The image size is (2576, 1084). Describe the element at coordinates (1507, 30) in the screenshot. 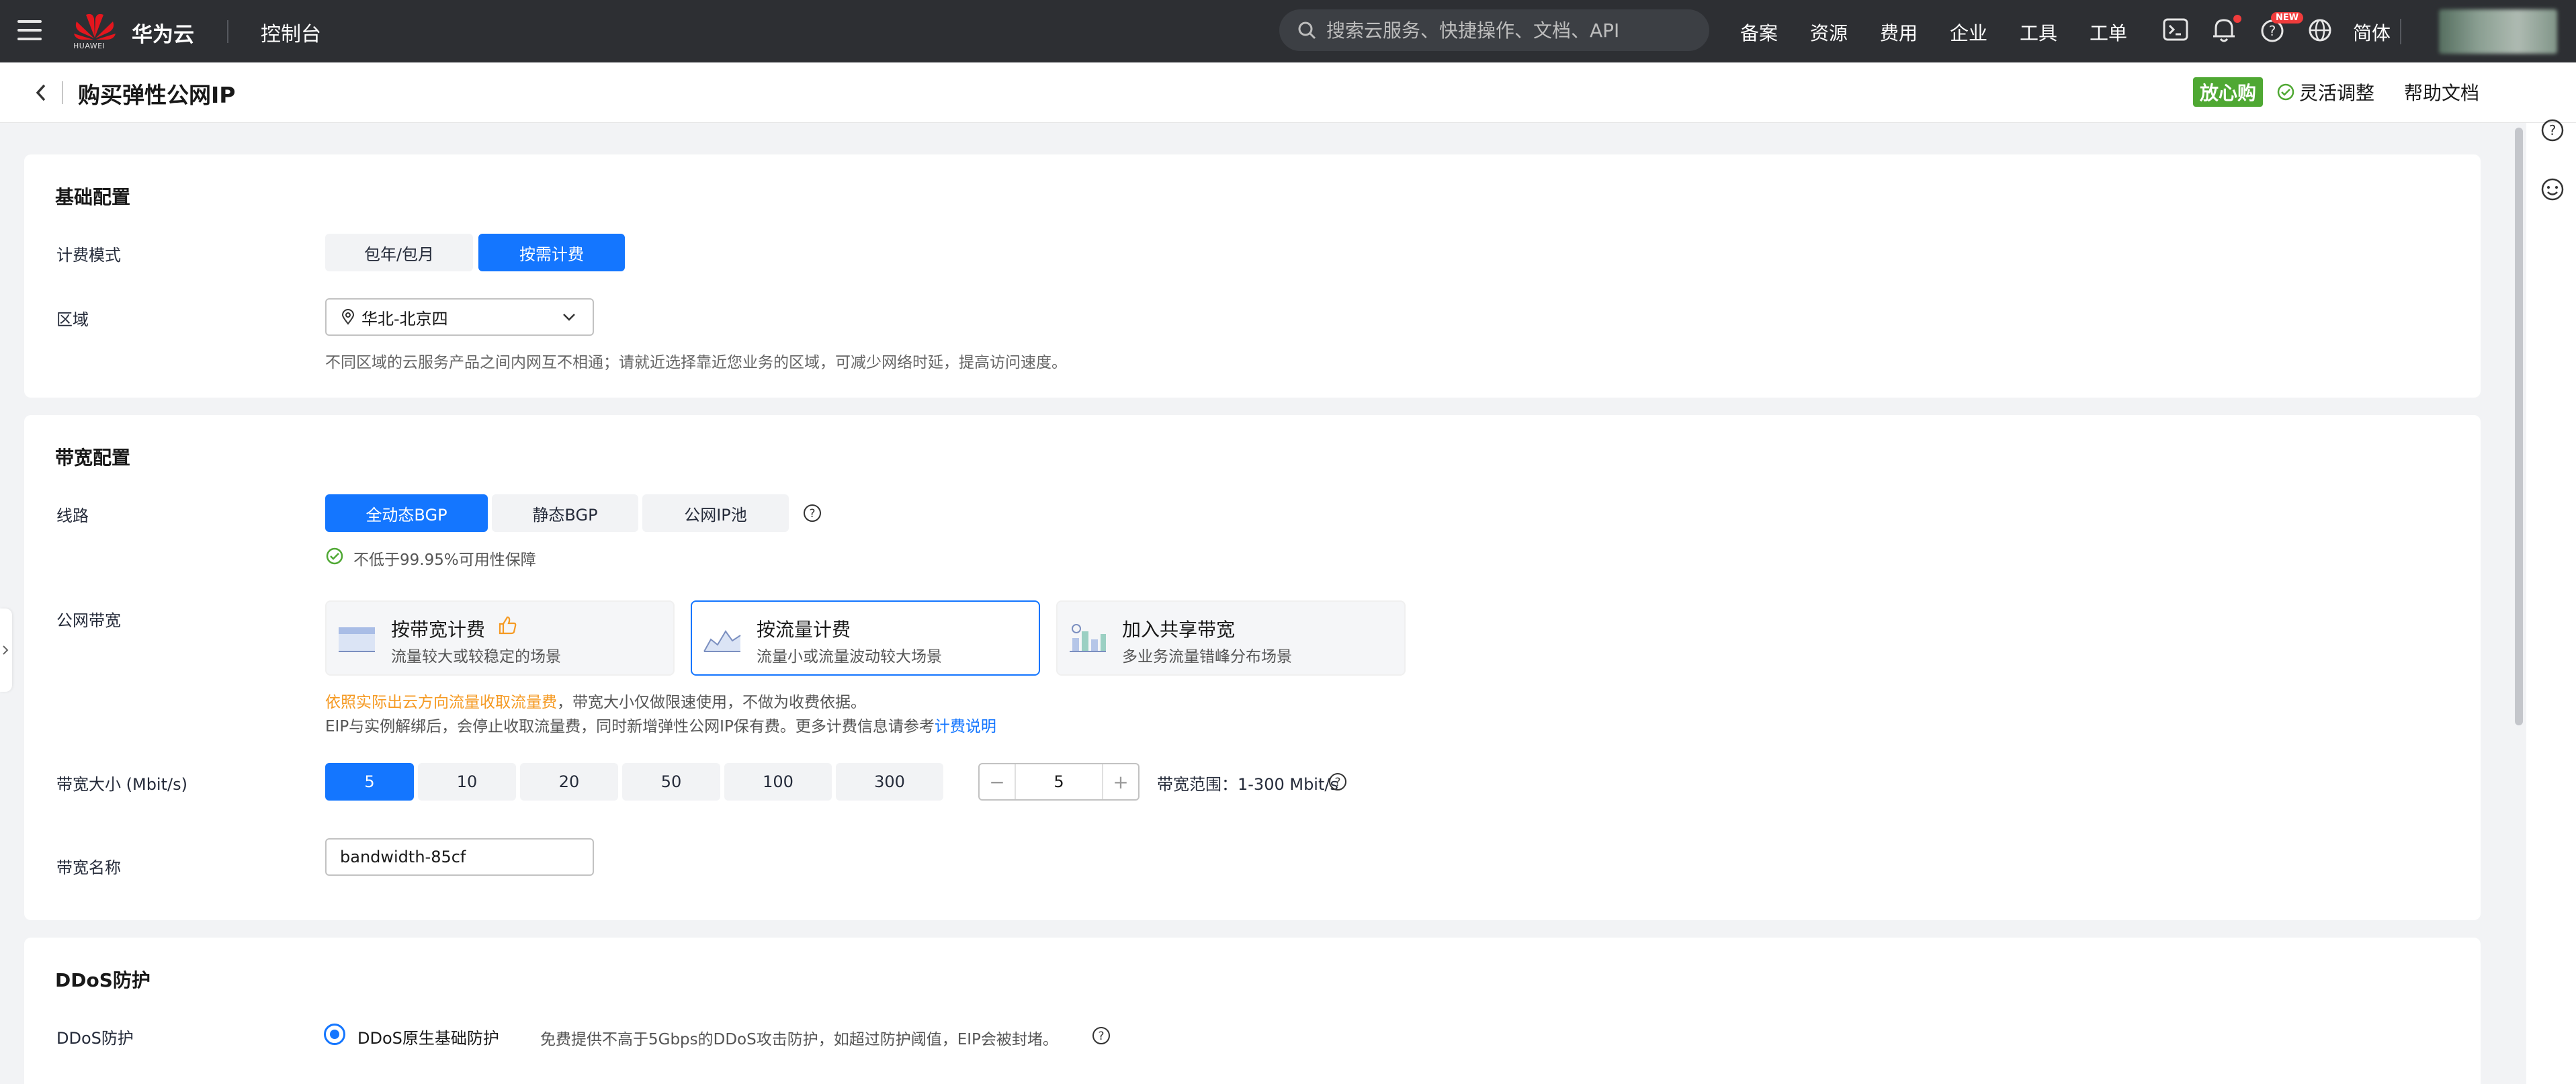

I see `search-input` at that location.